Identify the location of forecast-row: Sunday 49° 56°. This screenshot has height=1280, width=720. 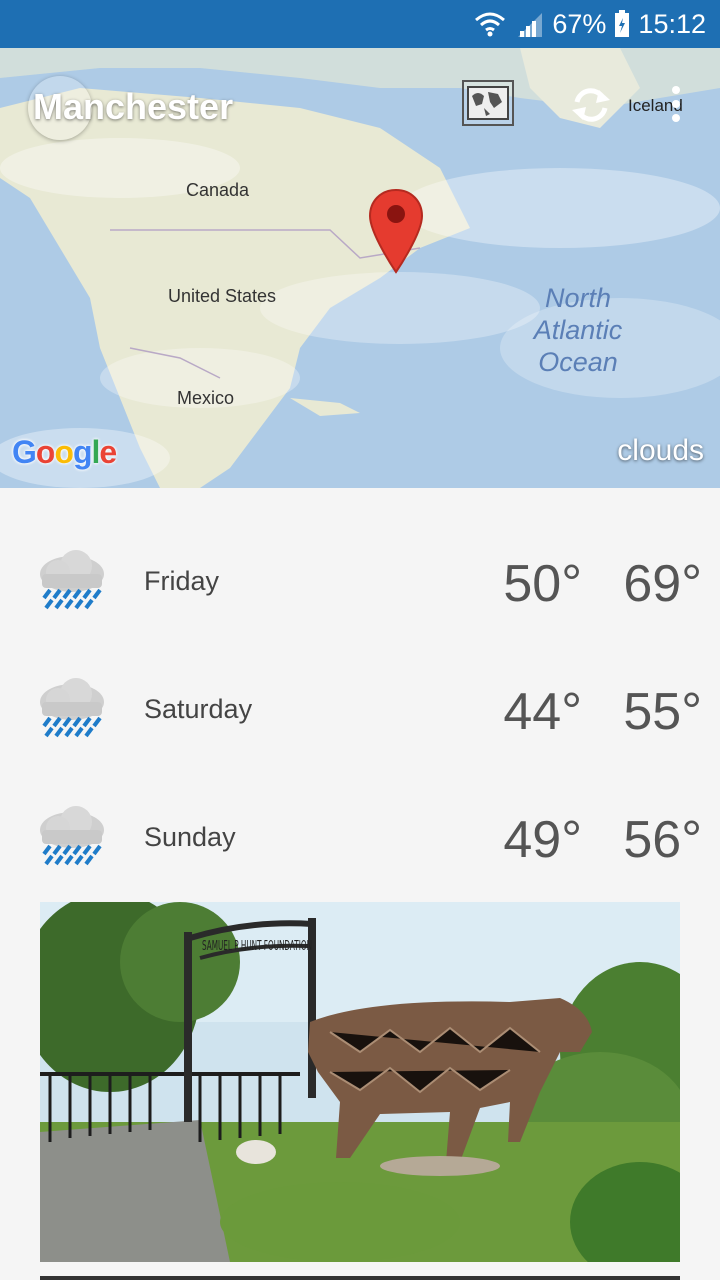
(360, 808).